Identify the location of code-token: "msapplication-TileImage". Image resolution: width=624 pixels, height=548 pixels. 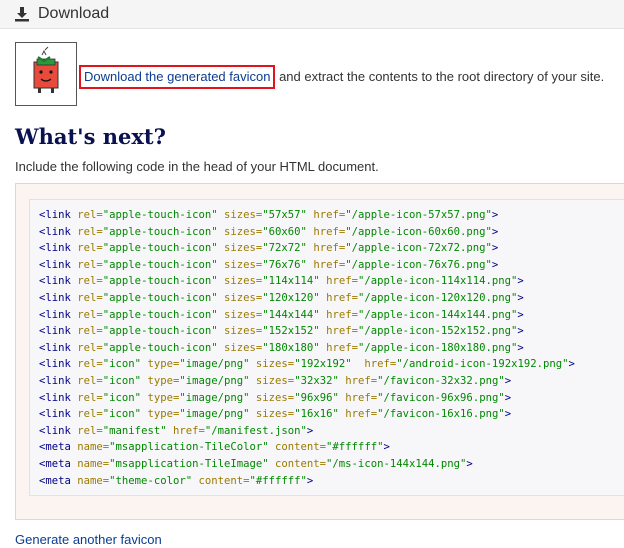
(189, 463).